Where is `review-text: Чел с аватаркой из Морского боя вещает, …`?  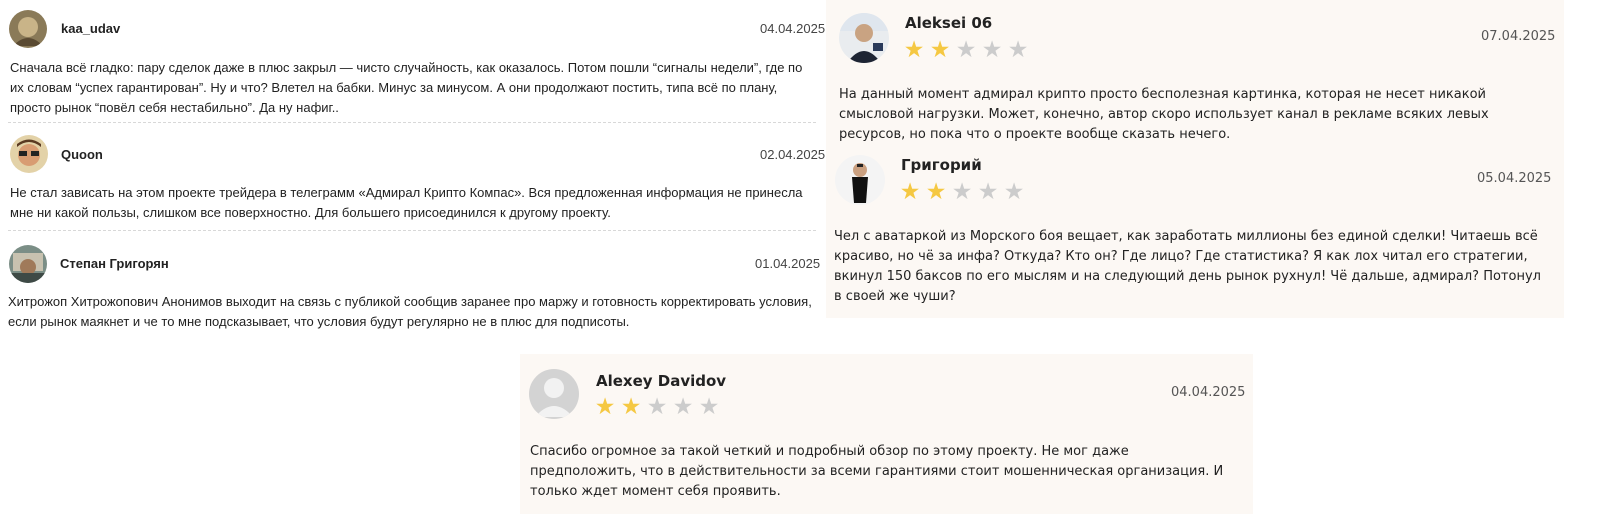 review-text: Чел с аватаркой из Морского боя вещает, … is located at coordinates (1187, 266).